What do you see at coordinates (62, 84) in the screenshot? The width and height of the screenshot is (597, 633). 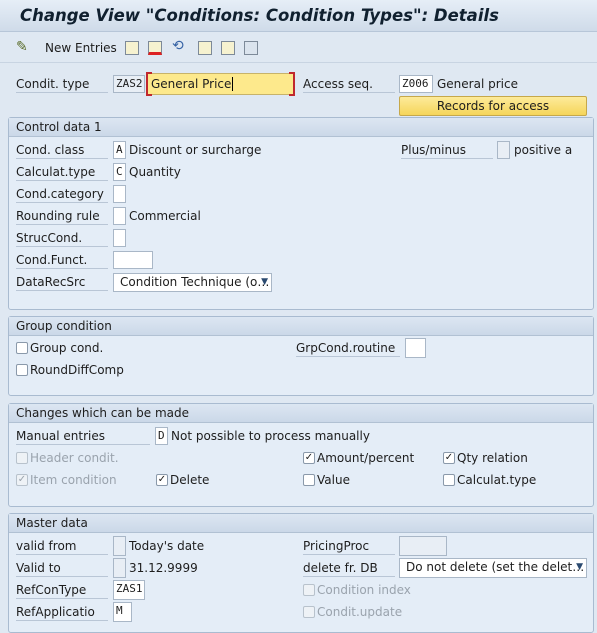 I see `condit-type-label: Condit. type` at bounding box center [62, 84].